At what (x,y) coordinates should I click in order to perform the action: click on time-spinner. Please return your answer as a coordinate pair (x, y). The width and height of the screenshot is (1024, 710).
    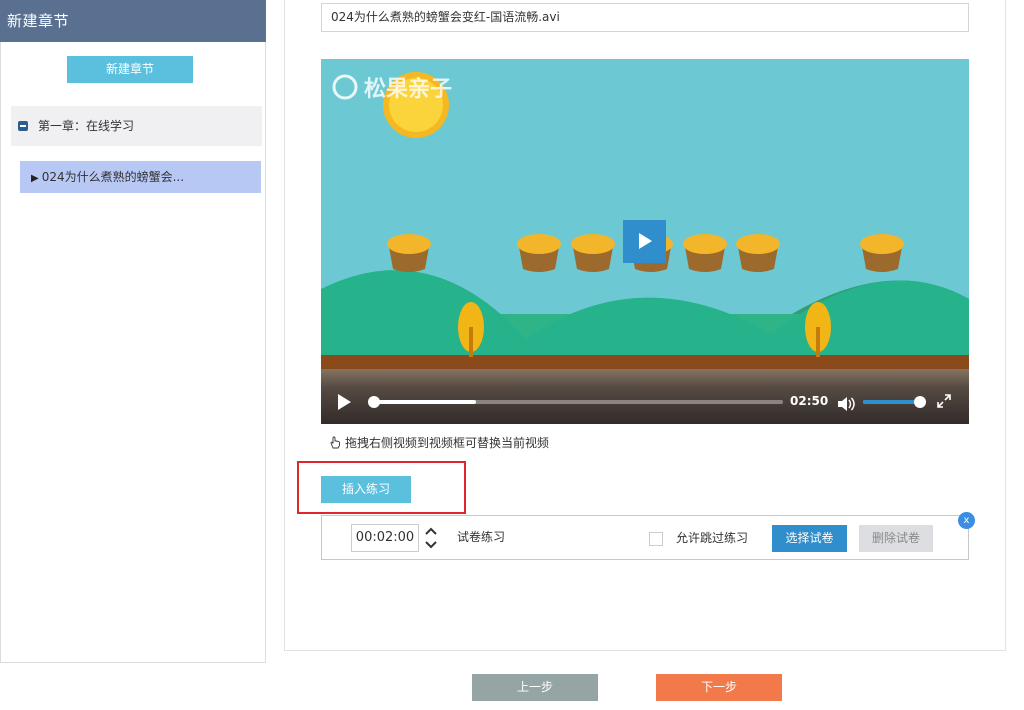
    Looking at the image, I should click on (431, 538).